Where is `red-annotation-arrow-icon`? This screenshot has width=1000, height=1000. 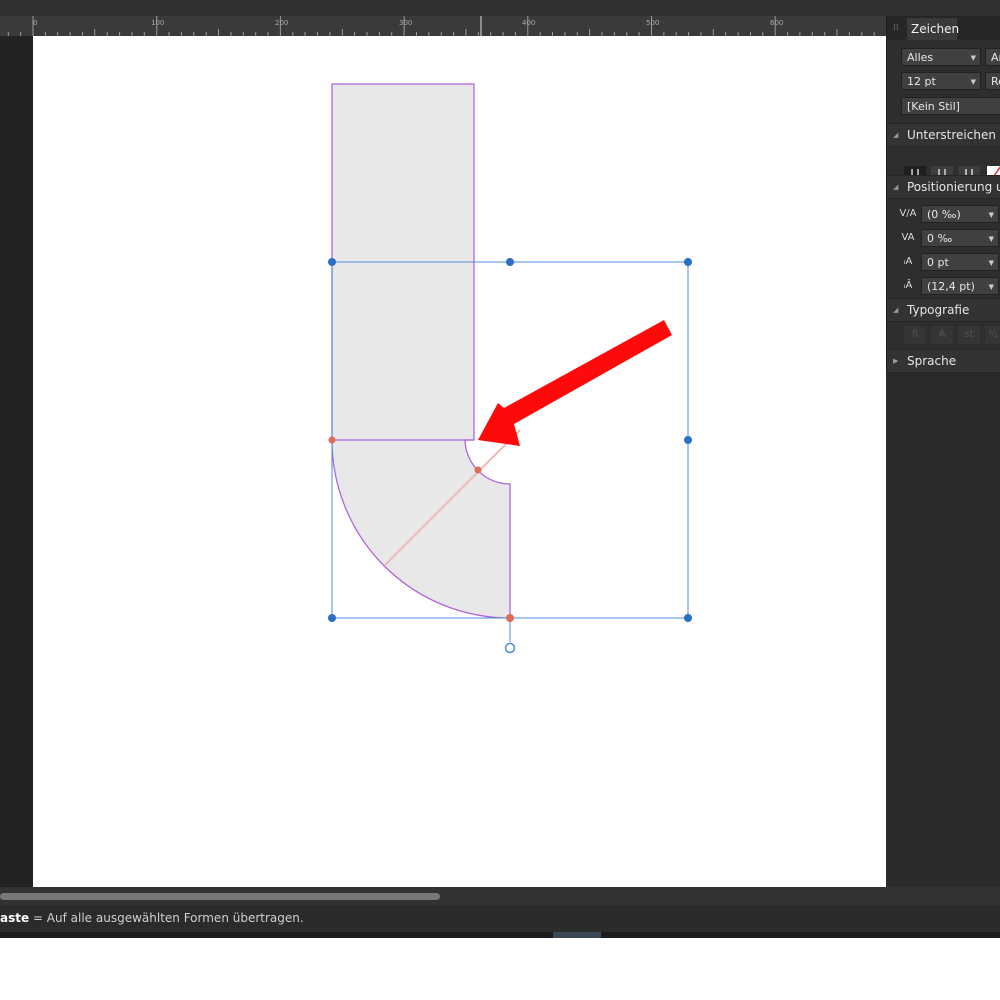 red-annotation-arrow-icon is located at coordinates (575, 383).